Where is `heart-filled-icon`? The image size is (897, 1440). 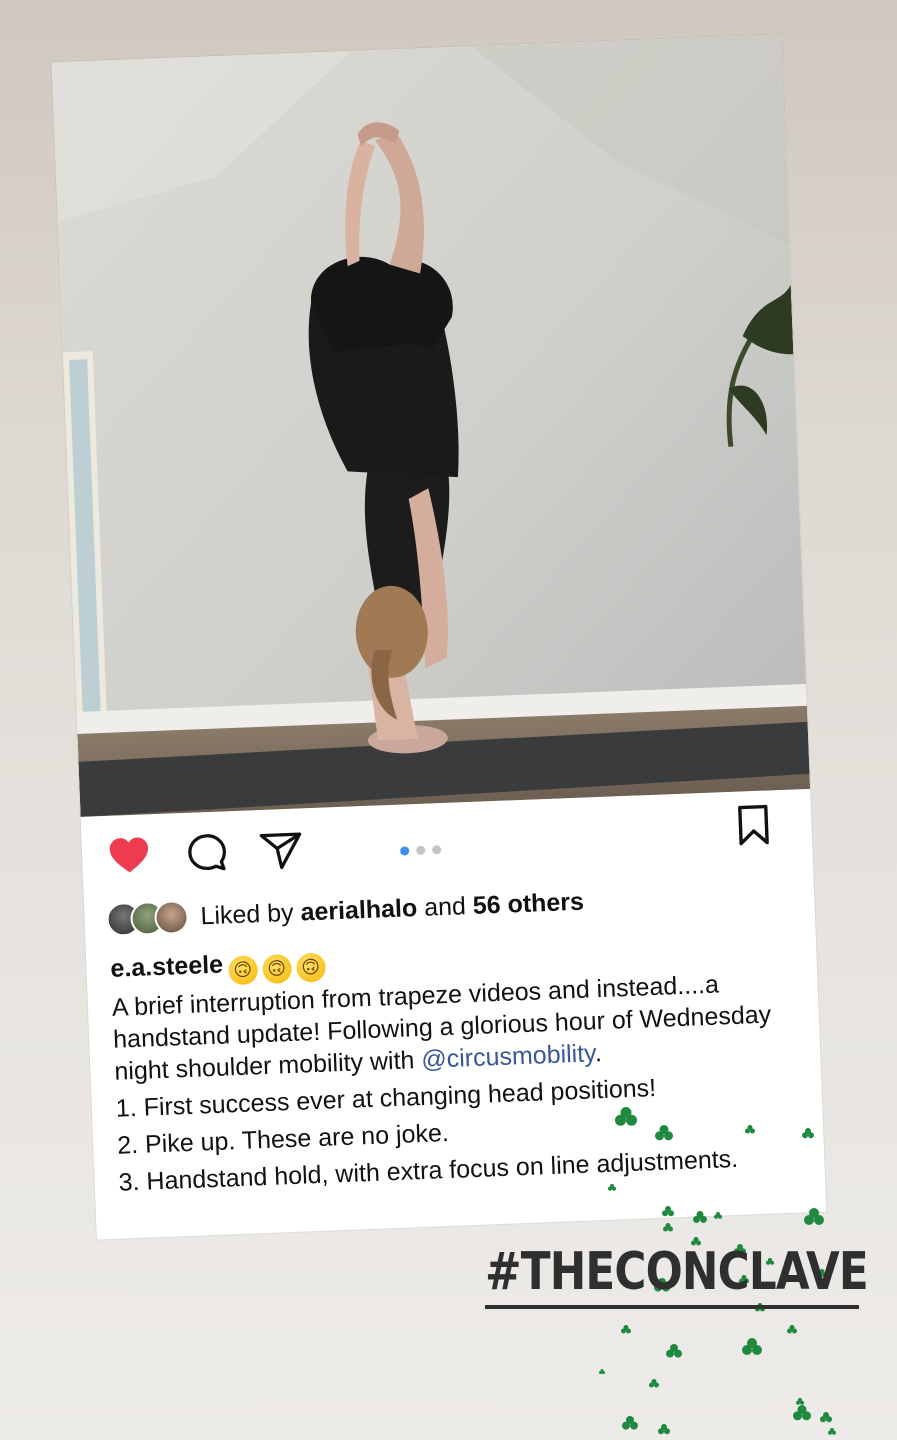 heart-filled-icon is located at coordinates (129, 855).